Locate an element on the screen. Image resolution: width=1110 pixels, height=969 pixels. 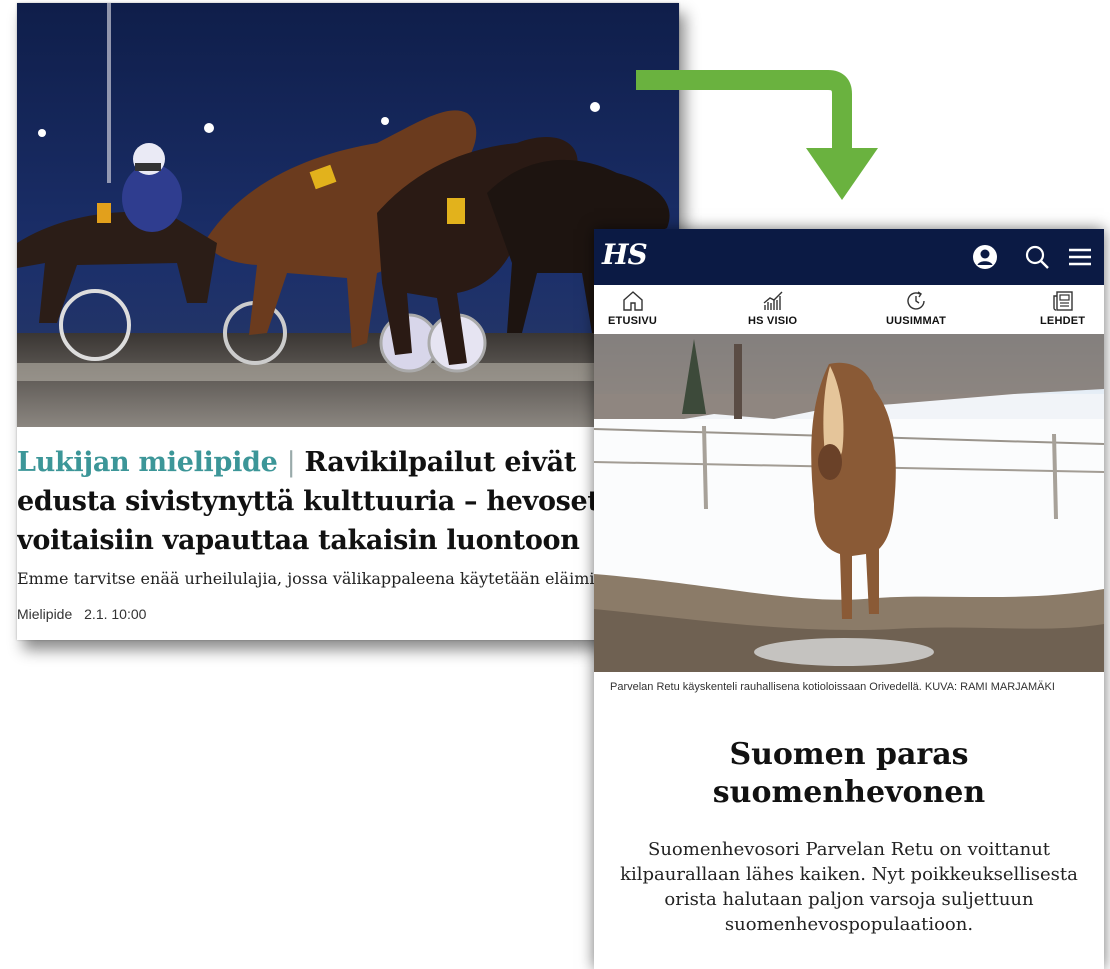
headline-kicker: Lukijan mielipide is located at coordinates (147, 462).